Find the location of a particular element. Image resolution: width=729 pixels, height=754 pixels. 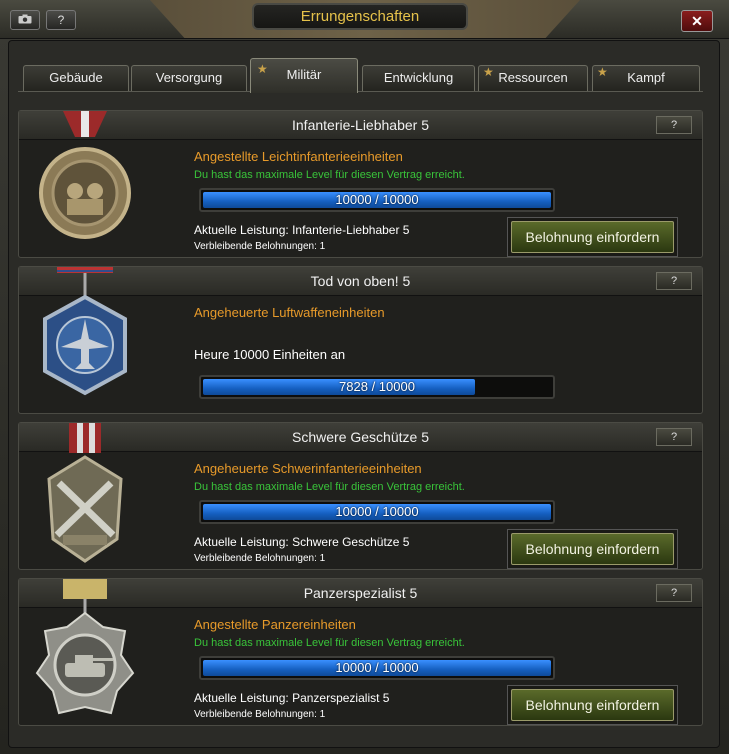

heavy-guns-medal-icon is located at coordinates (85, 493).